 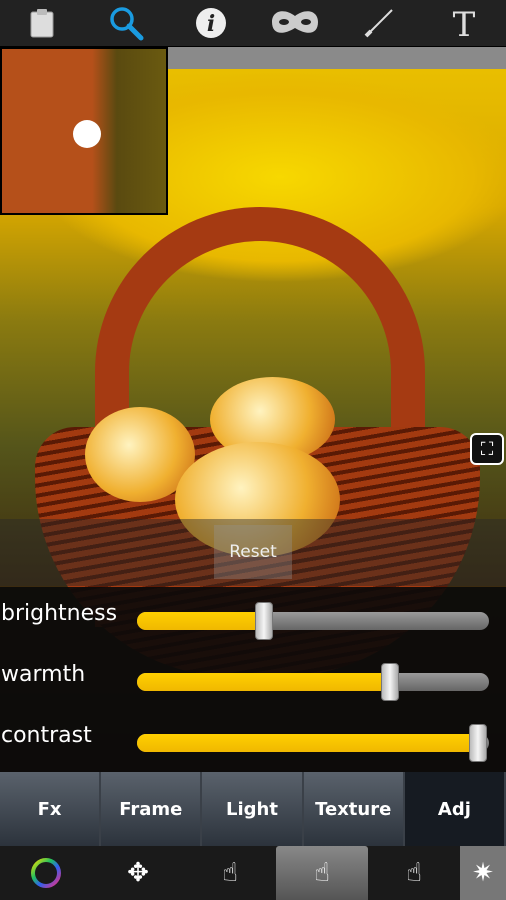 What do you see at coordinates (152, 809) in the screenshot?
I see `tab-frame: Frame` at bounding box center [152, 809].